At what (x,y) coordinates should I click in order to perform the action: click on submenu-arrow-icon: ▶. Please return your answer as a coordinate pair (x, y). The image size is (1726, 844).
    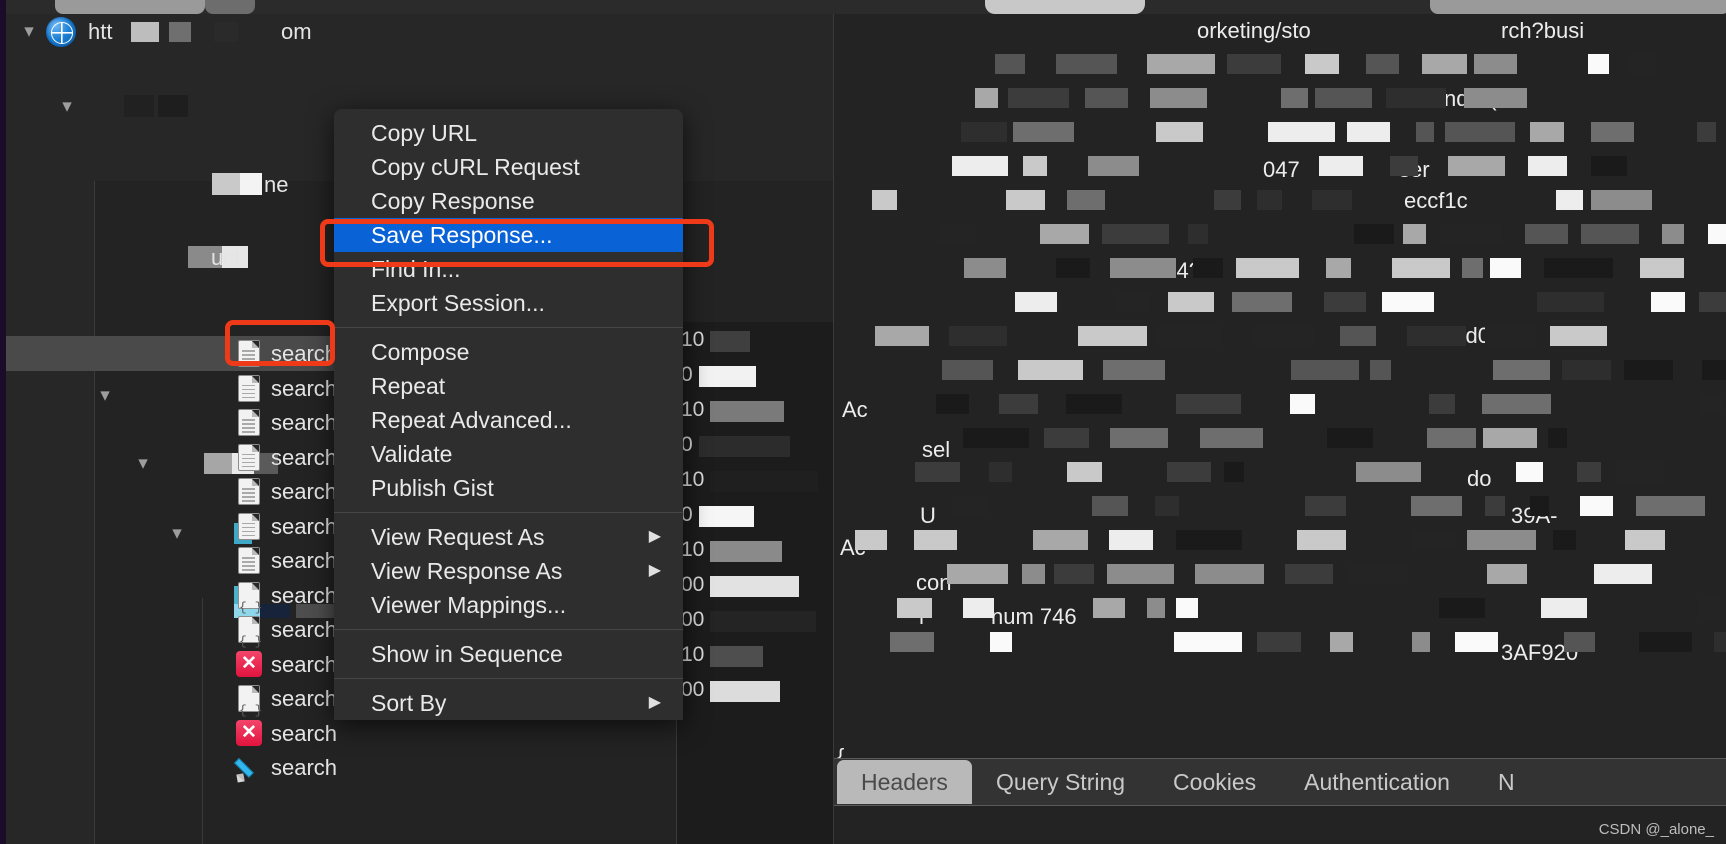
    Looking at the image, I should click on (654, 570).